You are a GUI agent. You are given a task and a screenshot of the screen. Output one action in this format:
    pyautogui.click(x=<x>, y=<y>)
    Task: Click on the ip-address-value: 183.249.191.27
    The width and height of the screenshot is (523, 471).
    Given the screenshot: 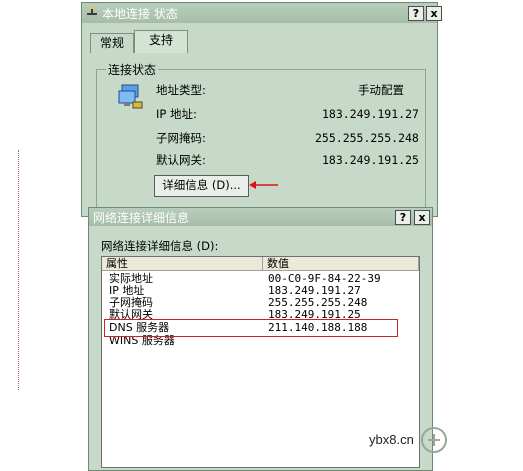 What is the action you would take?
    pyautogui.click(x=370, y=114)
    